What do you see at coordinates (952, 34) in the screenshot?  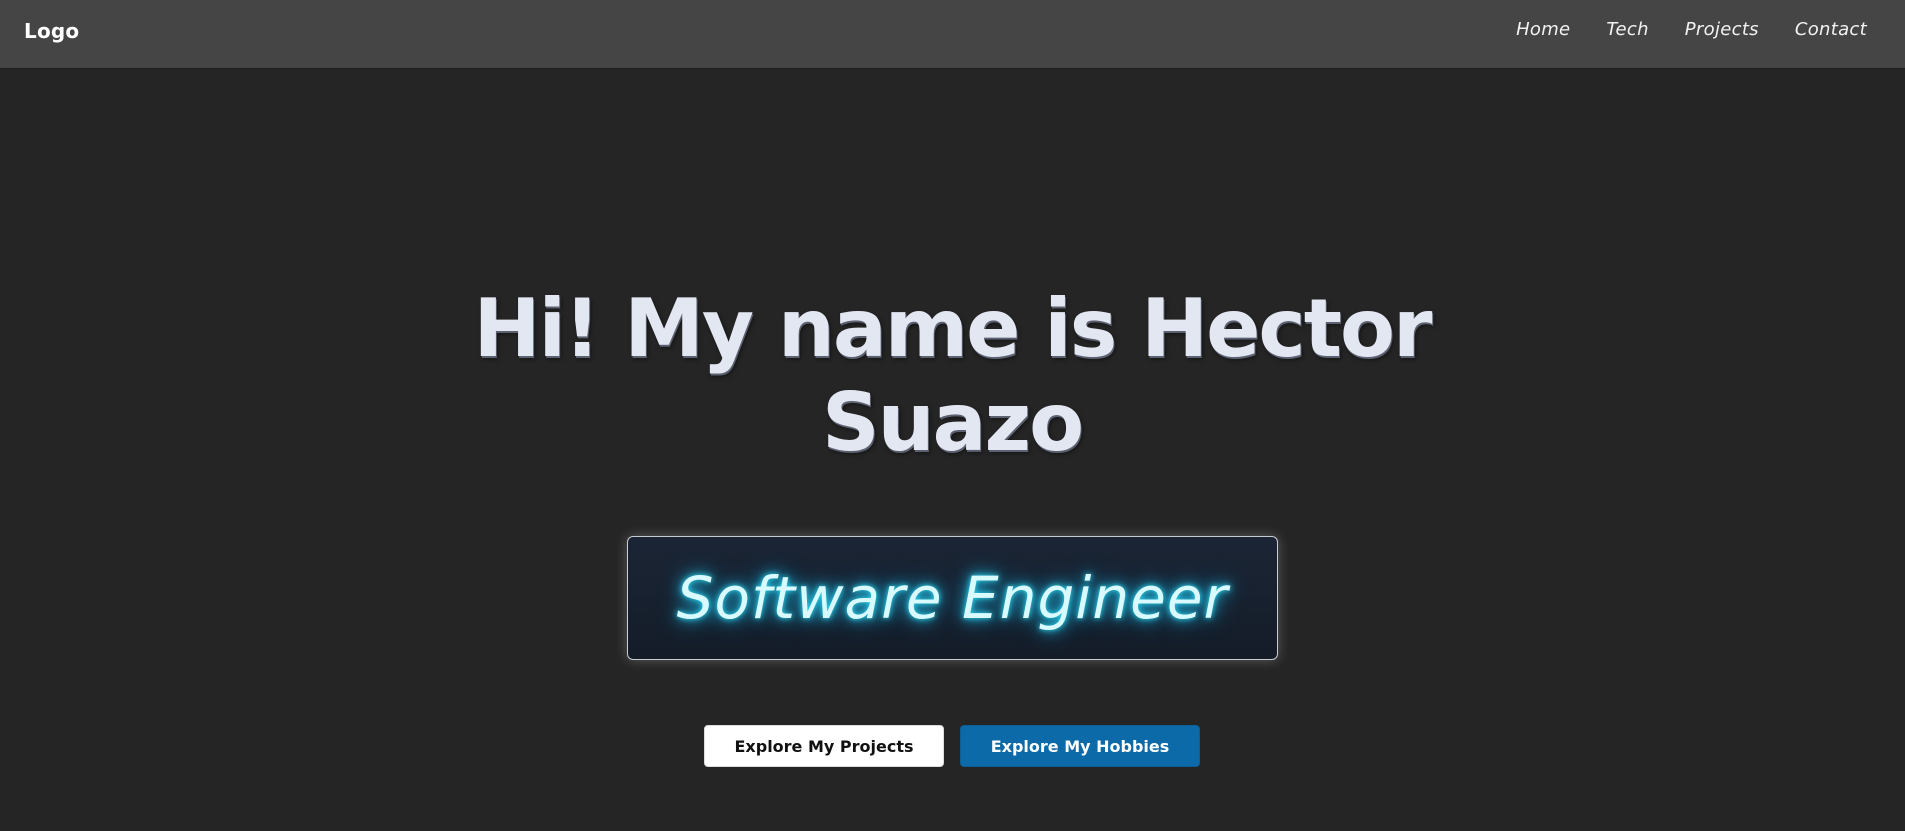 I see `top-navbar: Logo Home Tech Projects Contact` at bounding box center [952, 34].